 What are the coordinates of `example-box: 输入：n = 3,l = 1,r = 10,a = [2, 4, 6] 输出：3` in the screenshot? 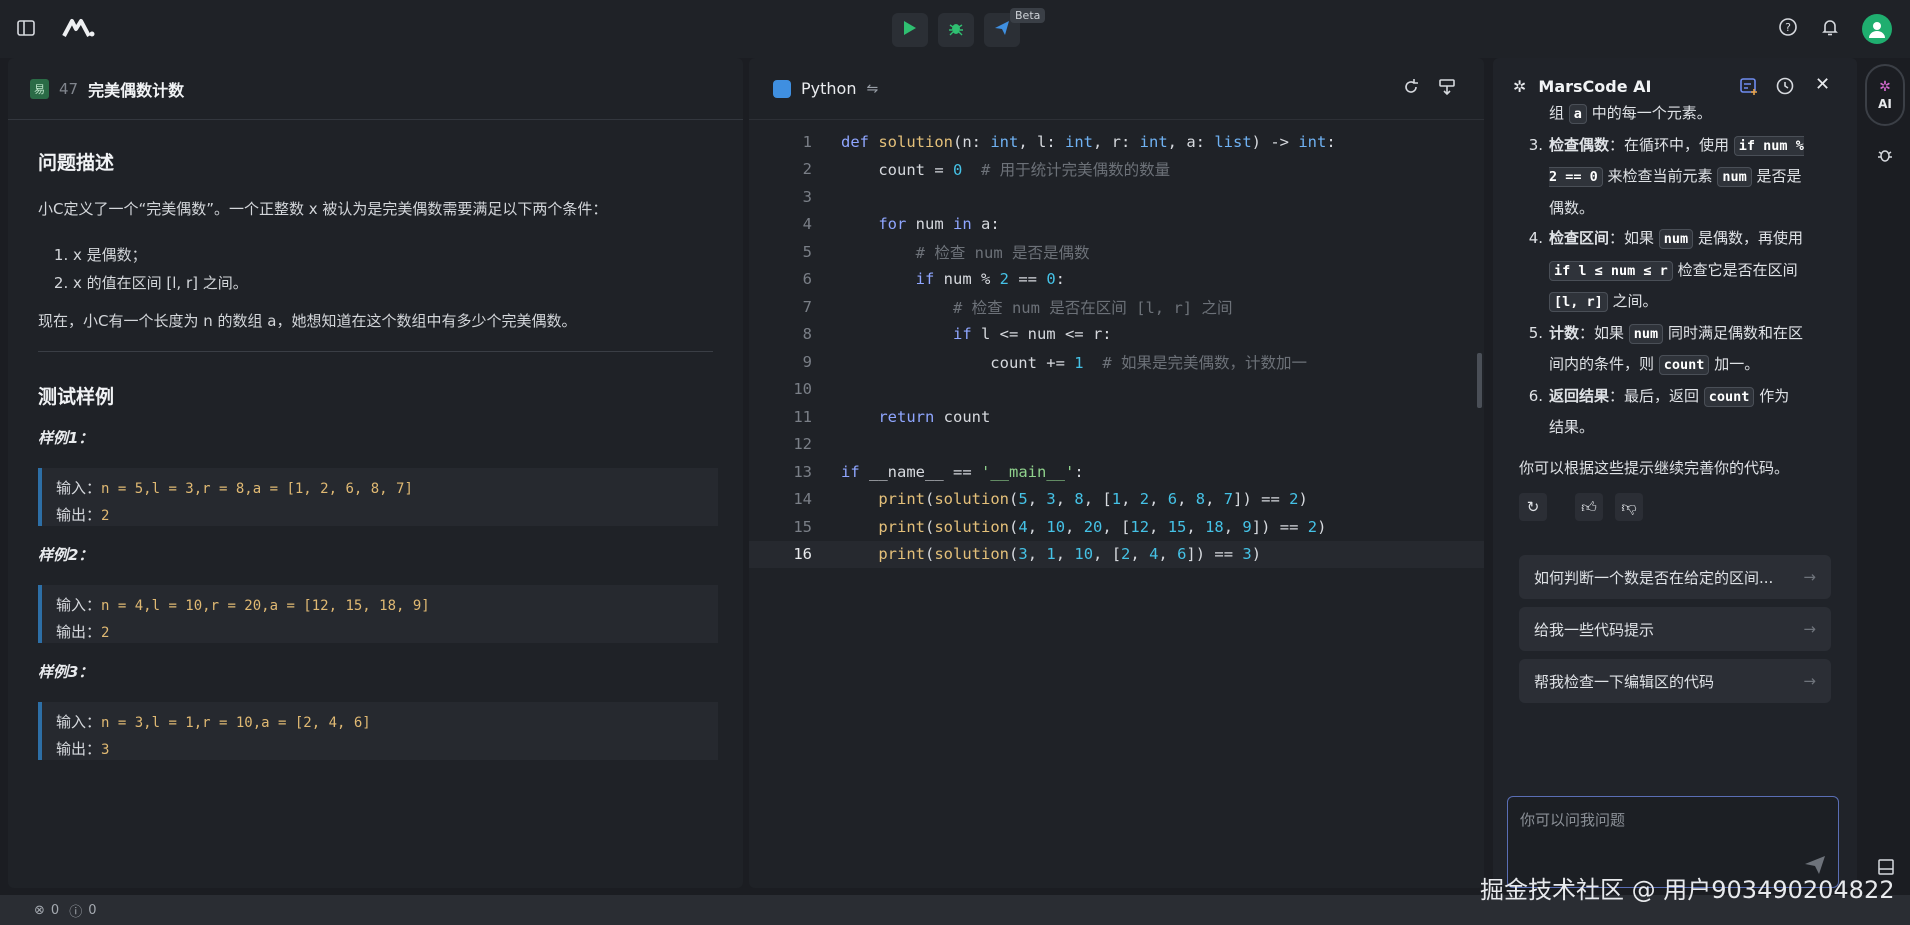 It's located at (378, 731).